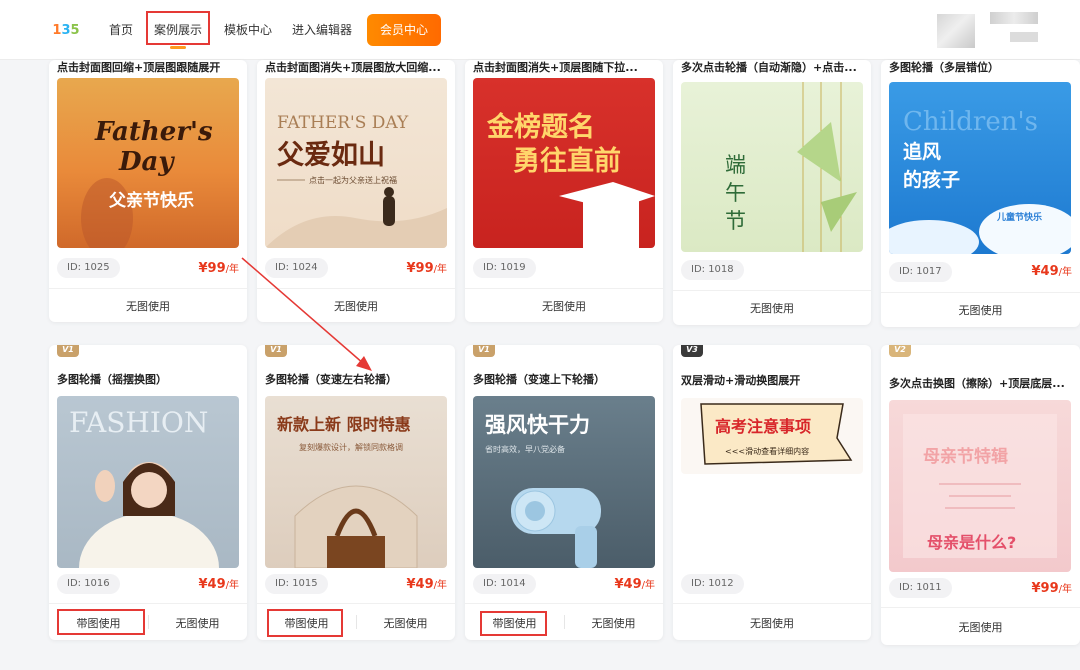 Image resolution: width=1080 pixels, height=670 pixels. I want to click on thumb-line-2: 追风, so click(922, 151).